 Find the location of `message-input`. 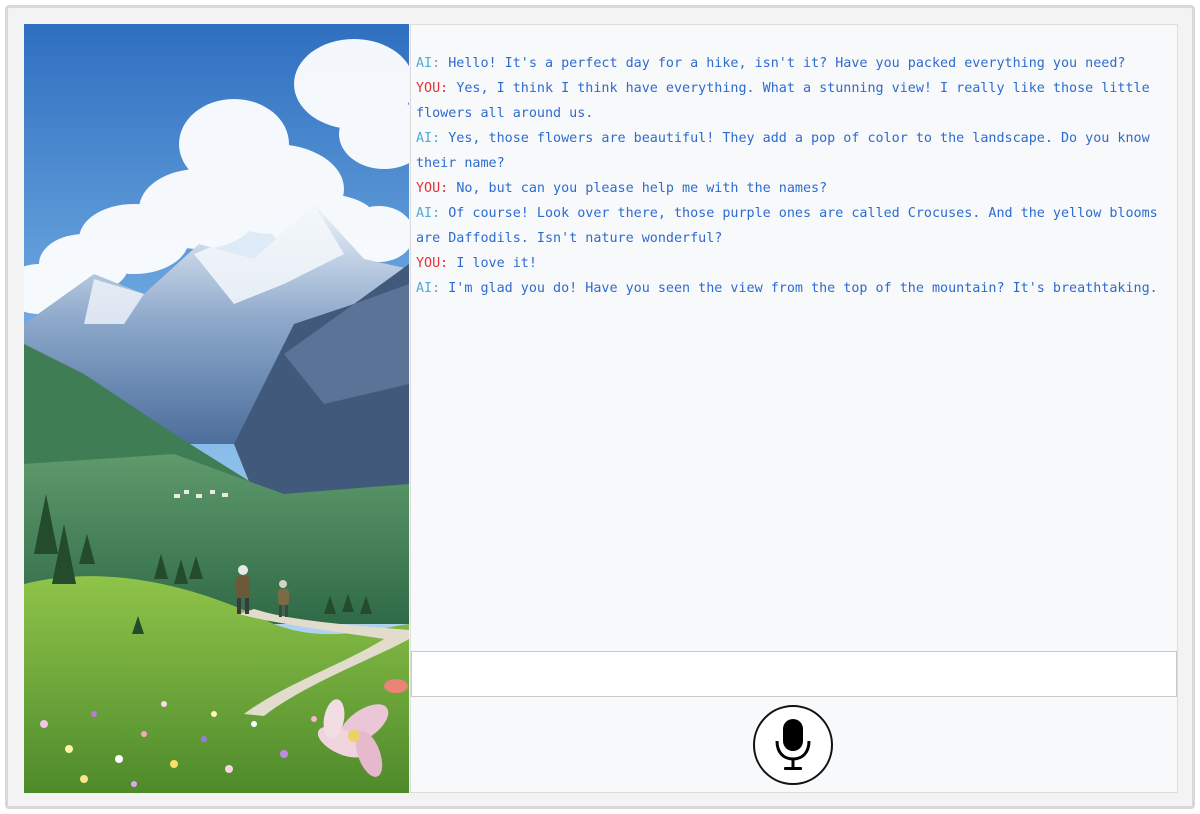

message-input is located at coordinates (794, 674).